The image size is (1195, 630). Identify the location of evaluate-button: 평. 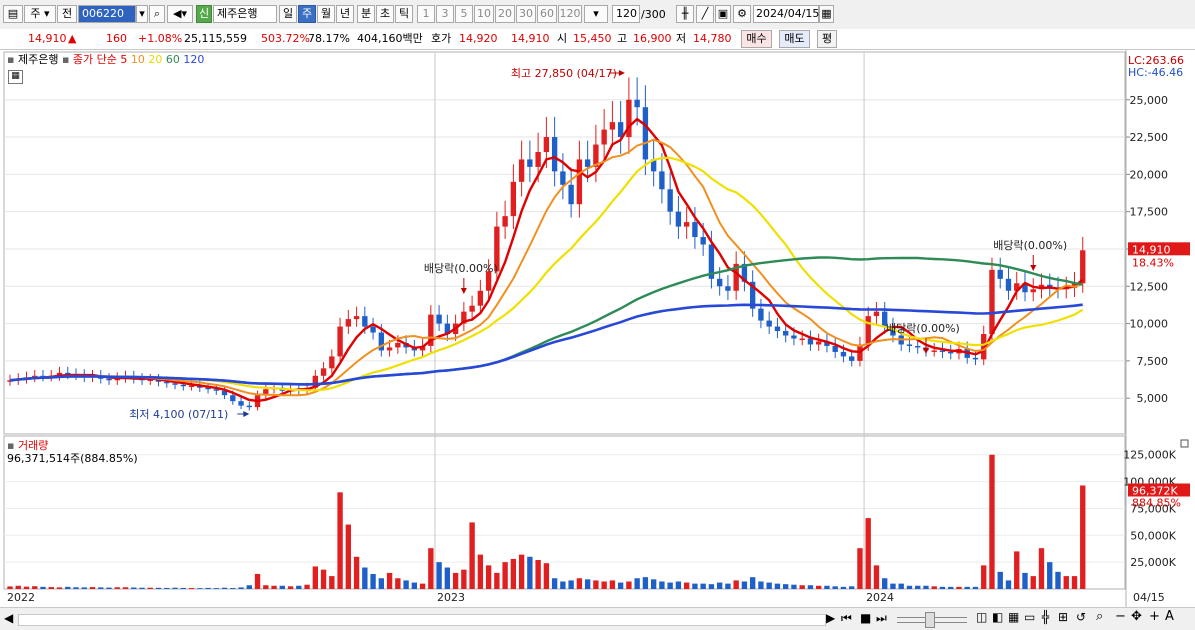
(827, 39).